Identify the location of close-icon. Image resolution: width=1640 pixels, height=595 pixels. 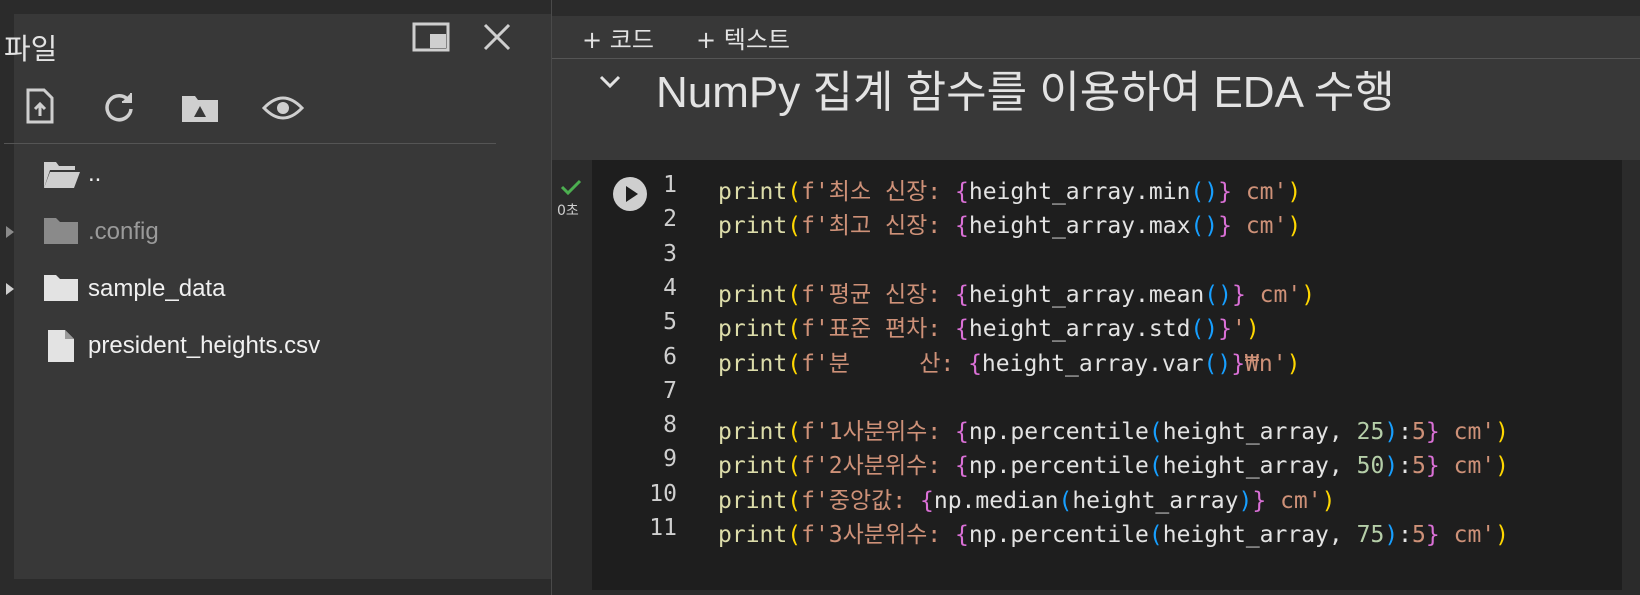
(497, 37).